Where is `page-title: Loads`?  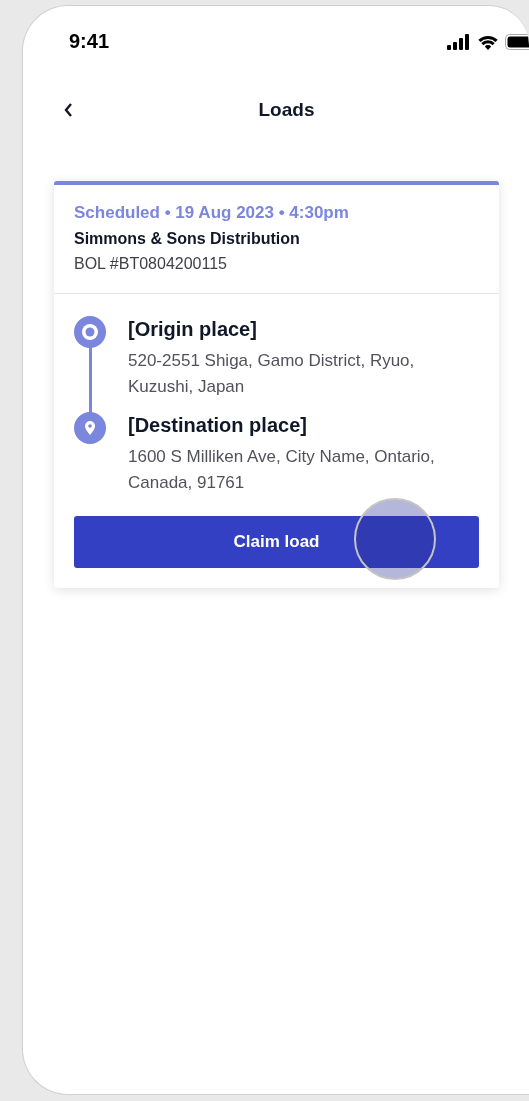
page-title: Loads is located at coordinates (286, 110).